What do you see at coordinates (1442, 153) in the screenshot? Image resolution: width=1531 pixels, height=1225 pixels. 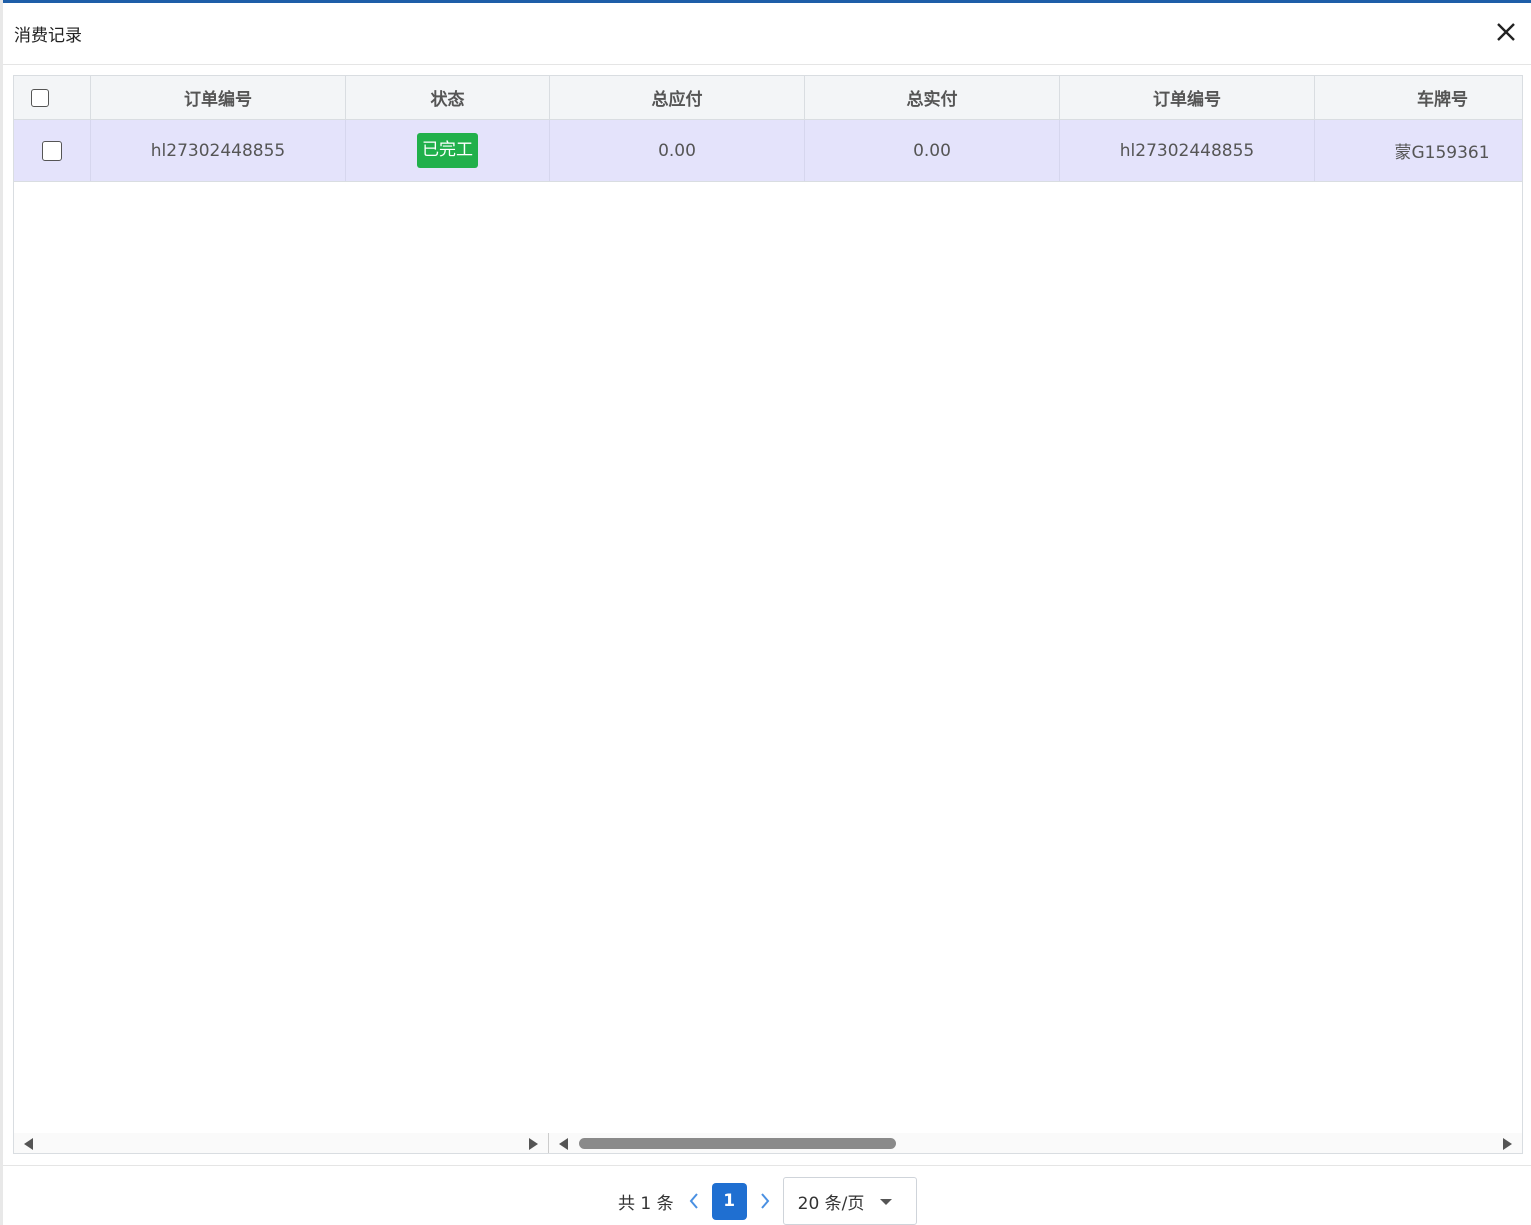 I see `plate-text: 蒙G159361` at bounding box center [1442, 153].